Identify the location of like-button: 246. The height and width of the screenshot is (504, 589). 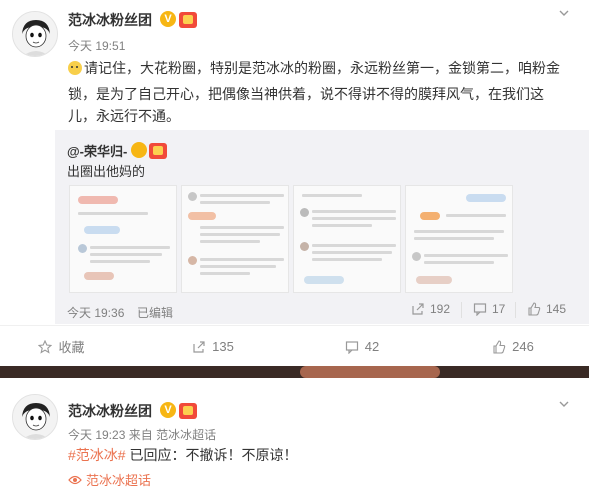
(513, 346).